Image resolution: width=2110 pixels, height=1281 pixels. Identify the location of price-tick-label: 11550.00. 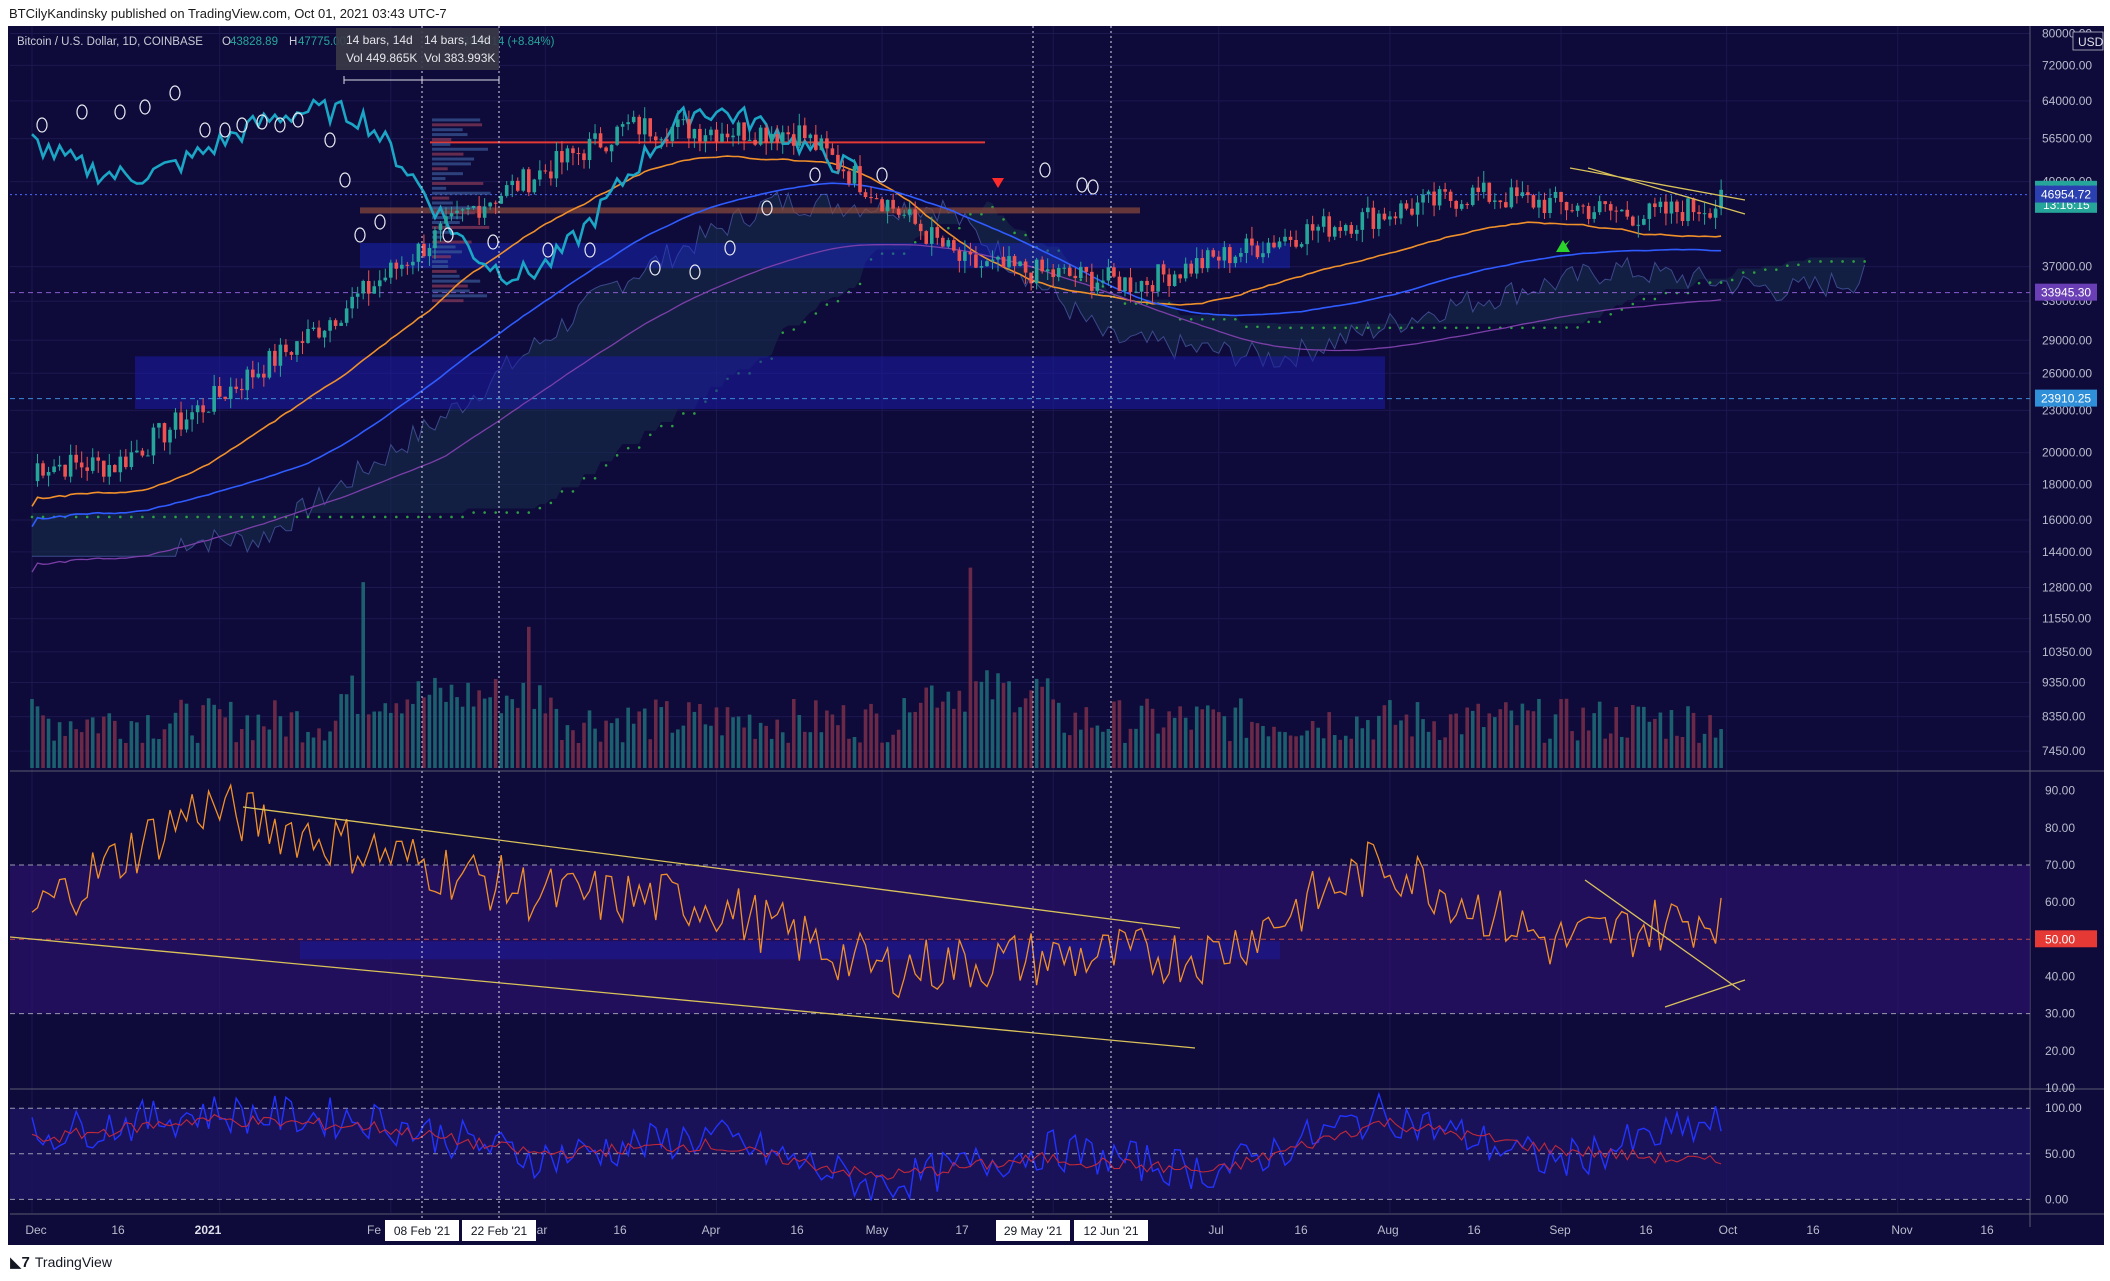
(2066, 619).